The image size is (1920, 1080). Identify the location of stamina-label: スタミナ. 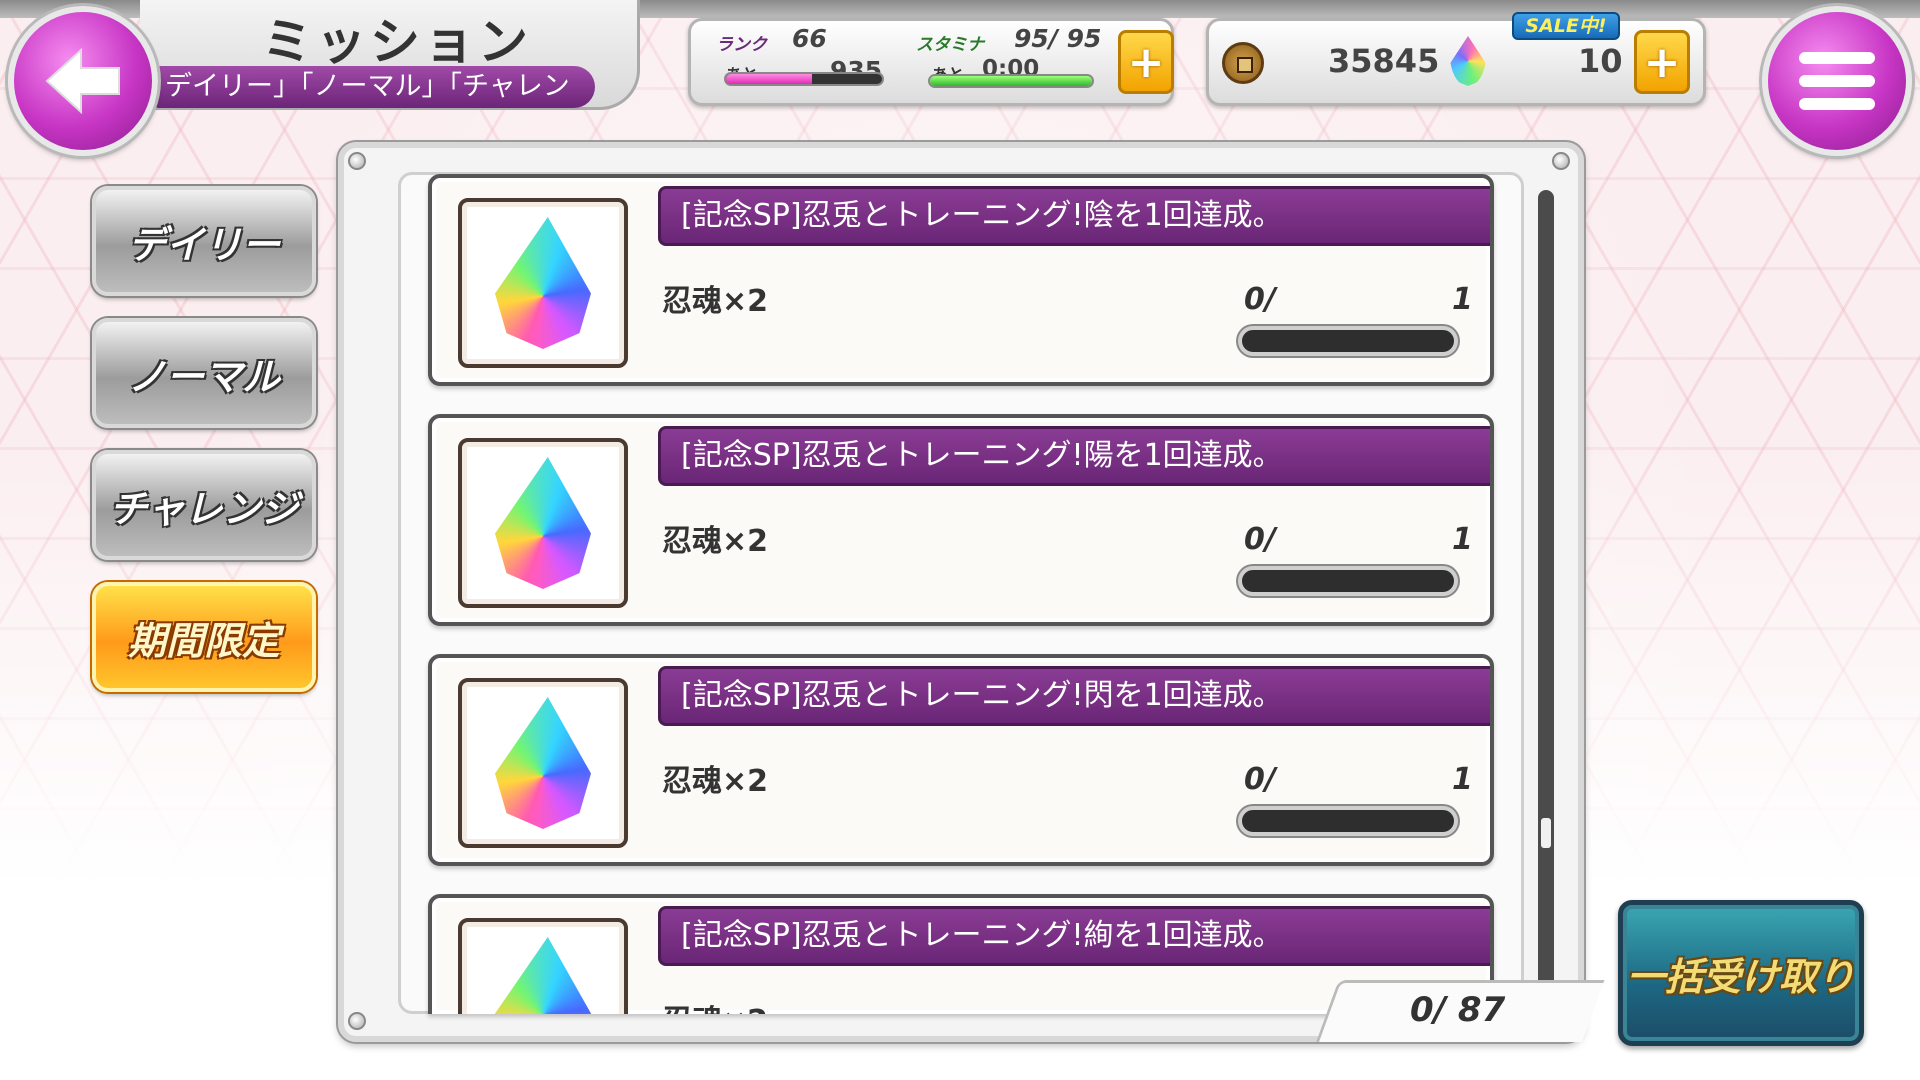
(950, 45).